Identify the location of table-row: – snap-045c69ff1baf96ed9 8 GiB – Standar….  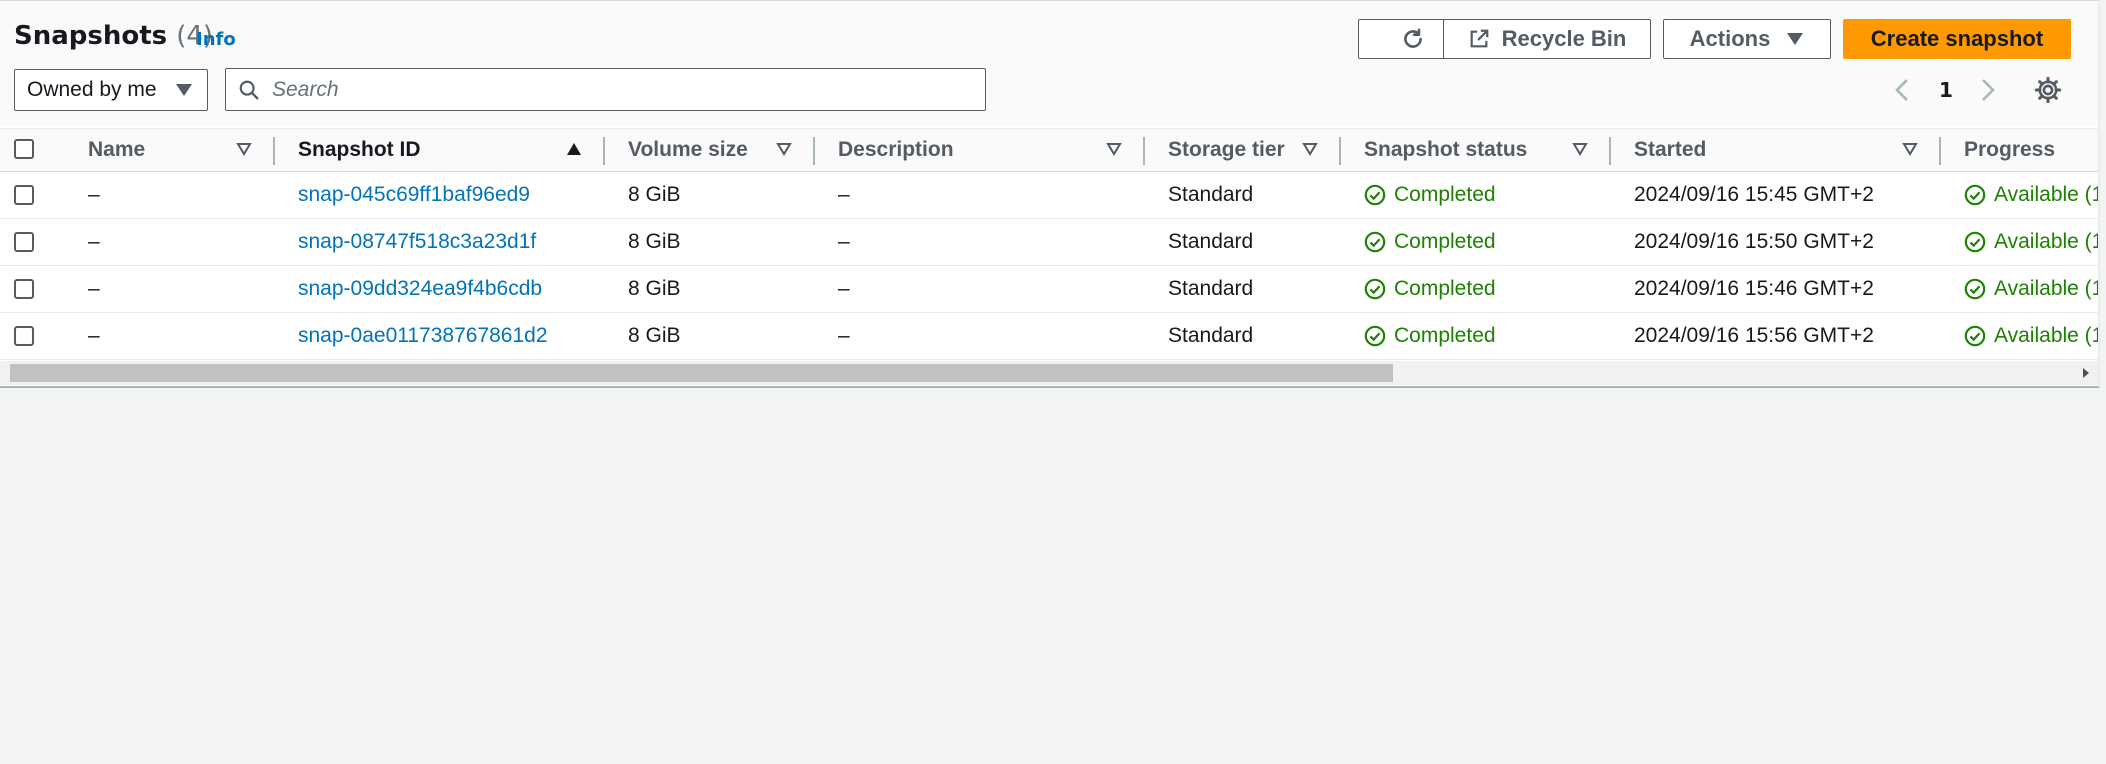
(1049, 195).